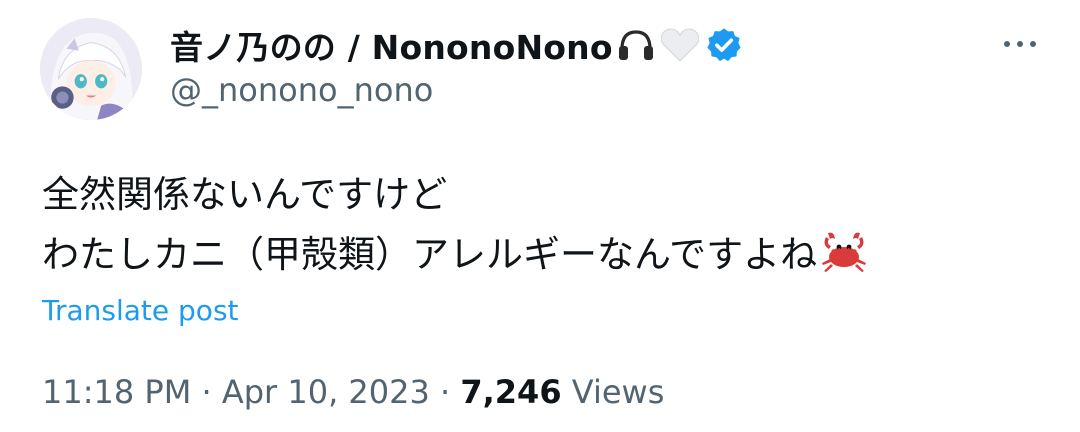  What do you see at coordinates (511, 392) in the screenshot?
I see `views-count: 7,246` at bounding box center [511, 392].